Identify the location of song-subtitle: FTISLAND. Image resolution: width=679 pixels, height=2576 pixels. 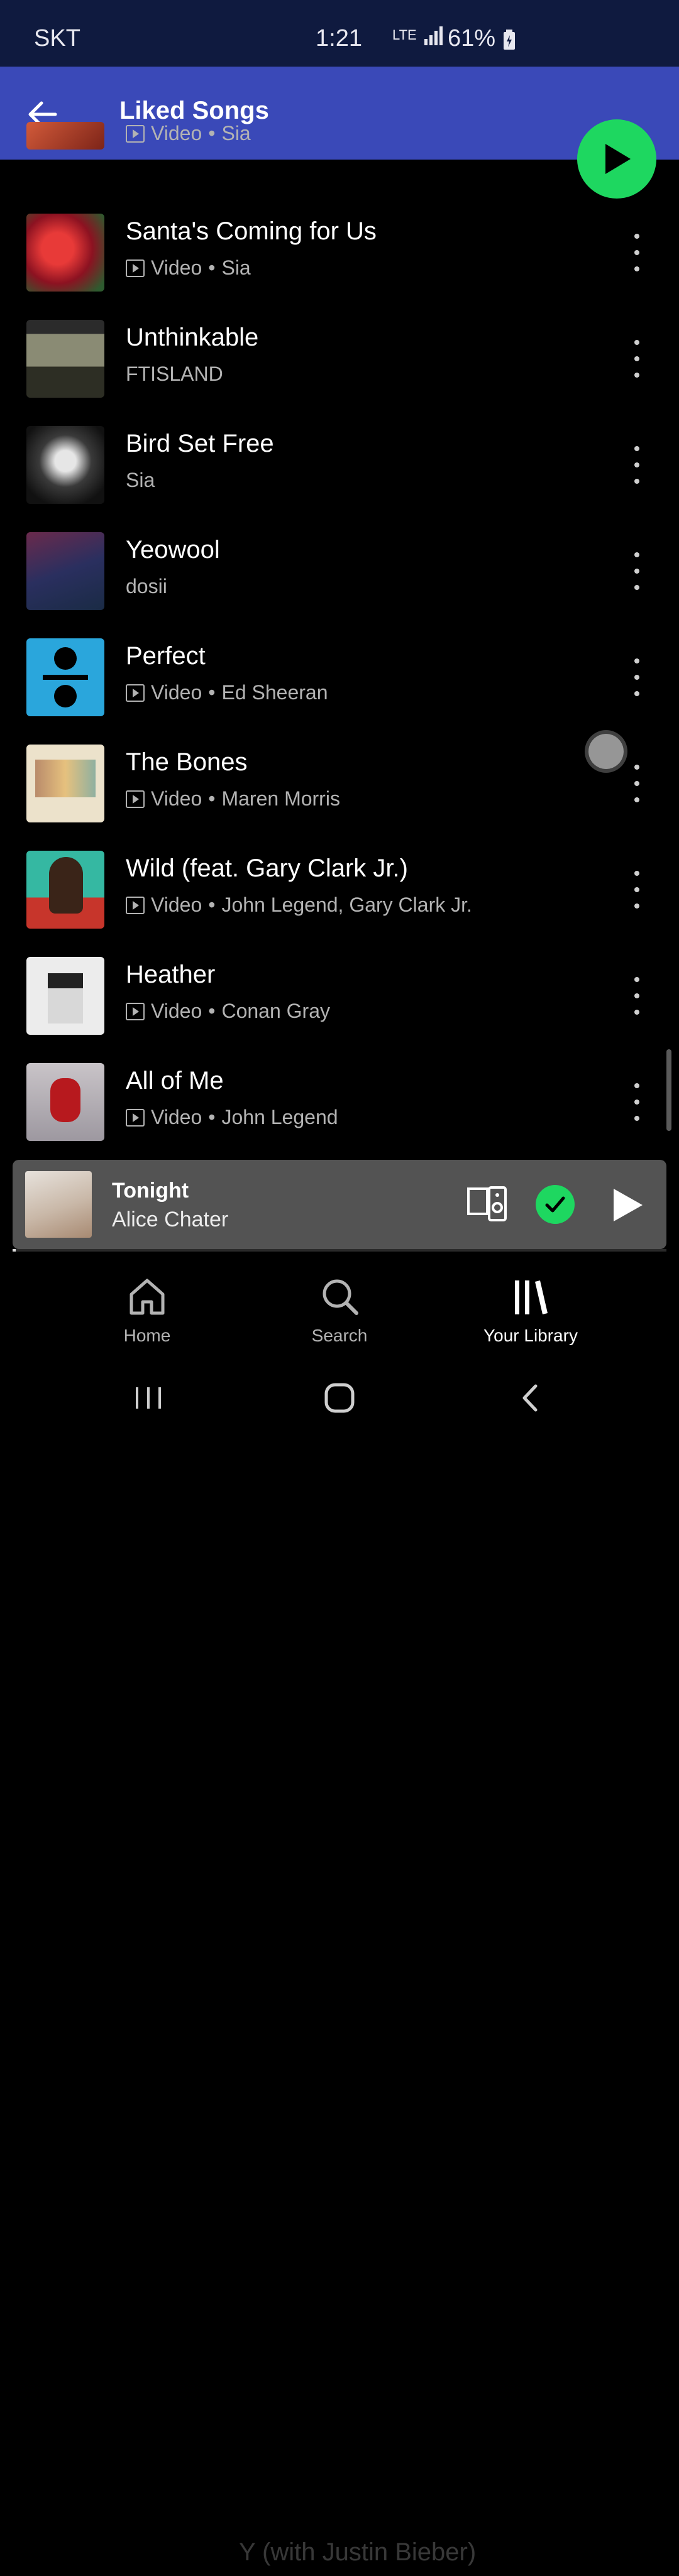
(174, 375).